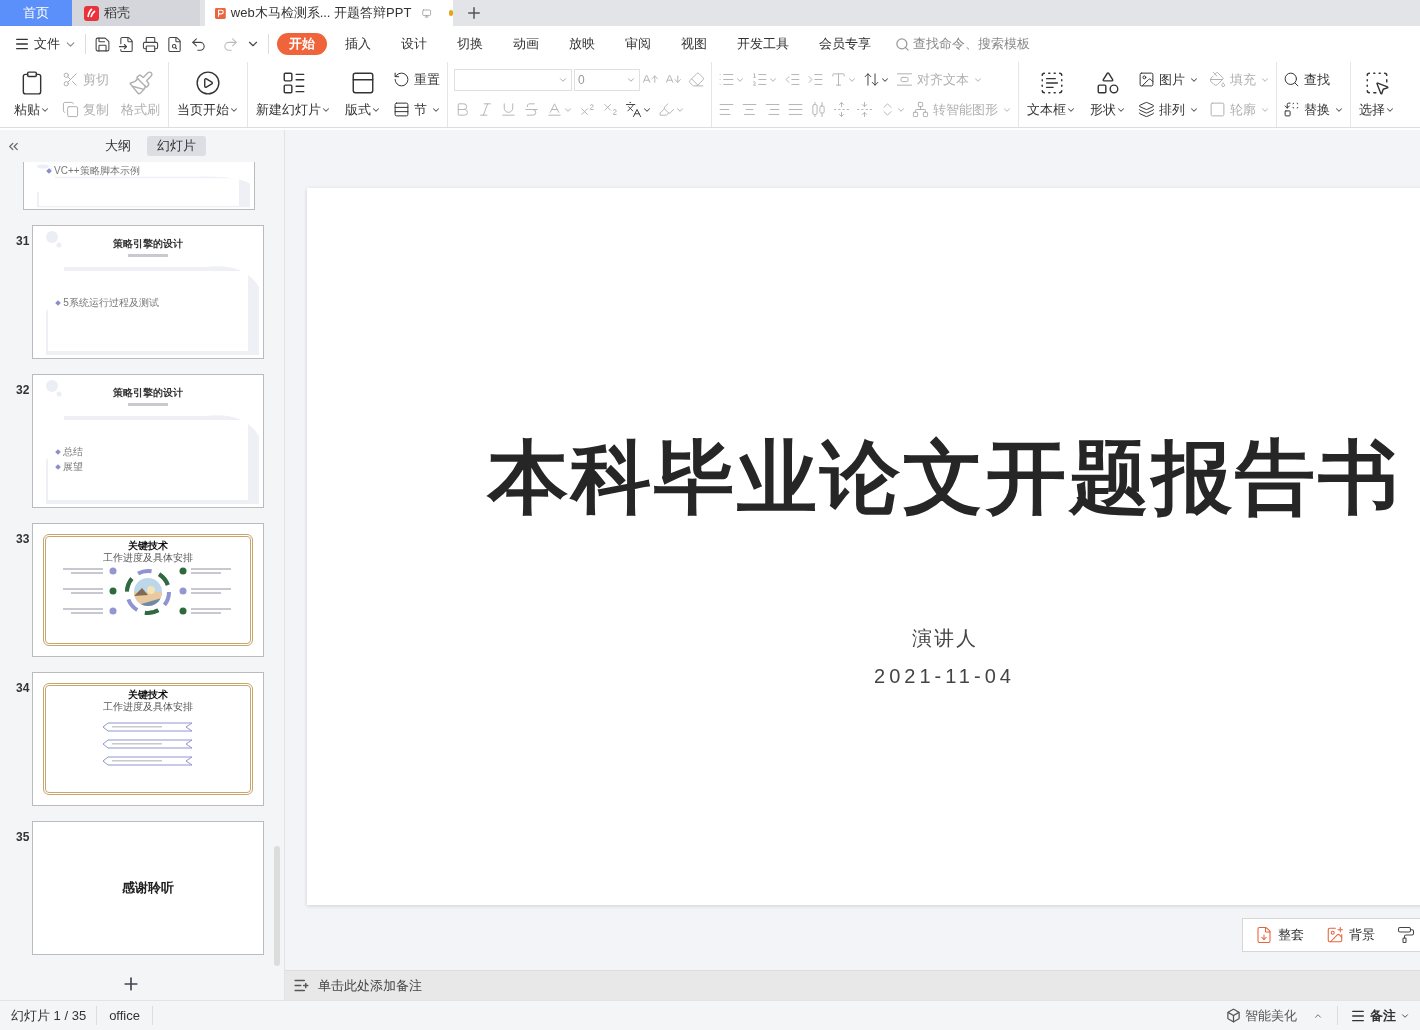 The height and width of the screenshot is (1030, 1420). Describe the element at coordinates (148, 707) in the screenshot. I see `thumbnail-subtitle: 工作进度及具体安排` at that location.